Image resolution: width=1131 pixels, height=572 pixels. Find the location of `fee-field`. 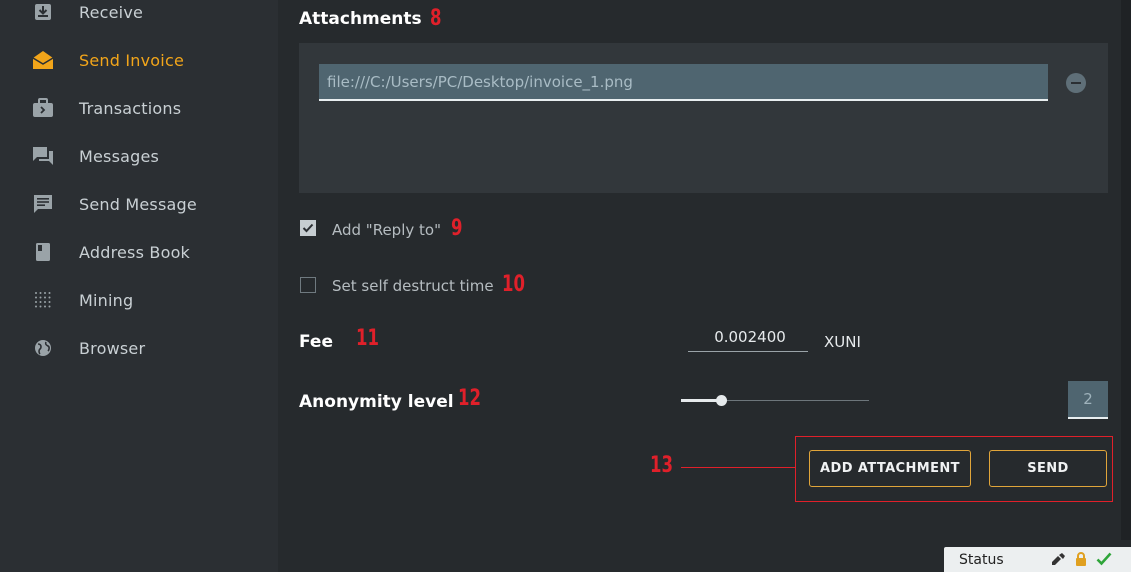

fee-field is located at coordinates (750, 337).